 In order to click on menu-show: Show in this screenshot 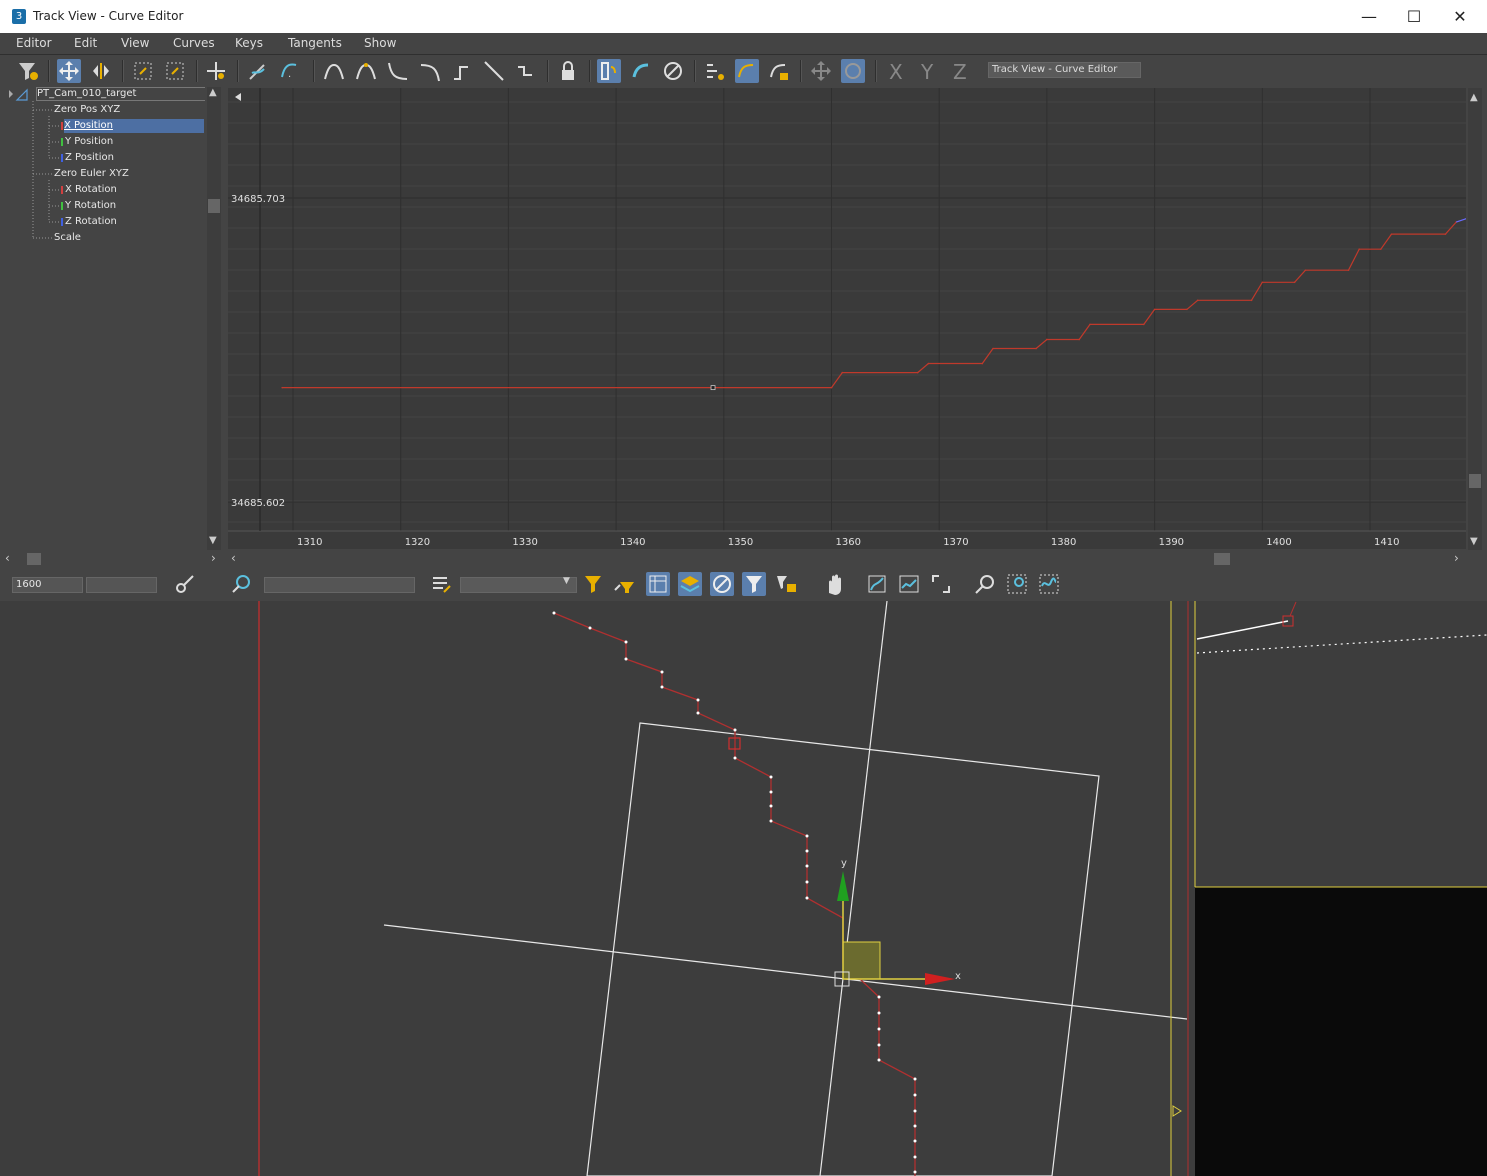, I will do `click(380, 43)`.